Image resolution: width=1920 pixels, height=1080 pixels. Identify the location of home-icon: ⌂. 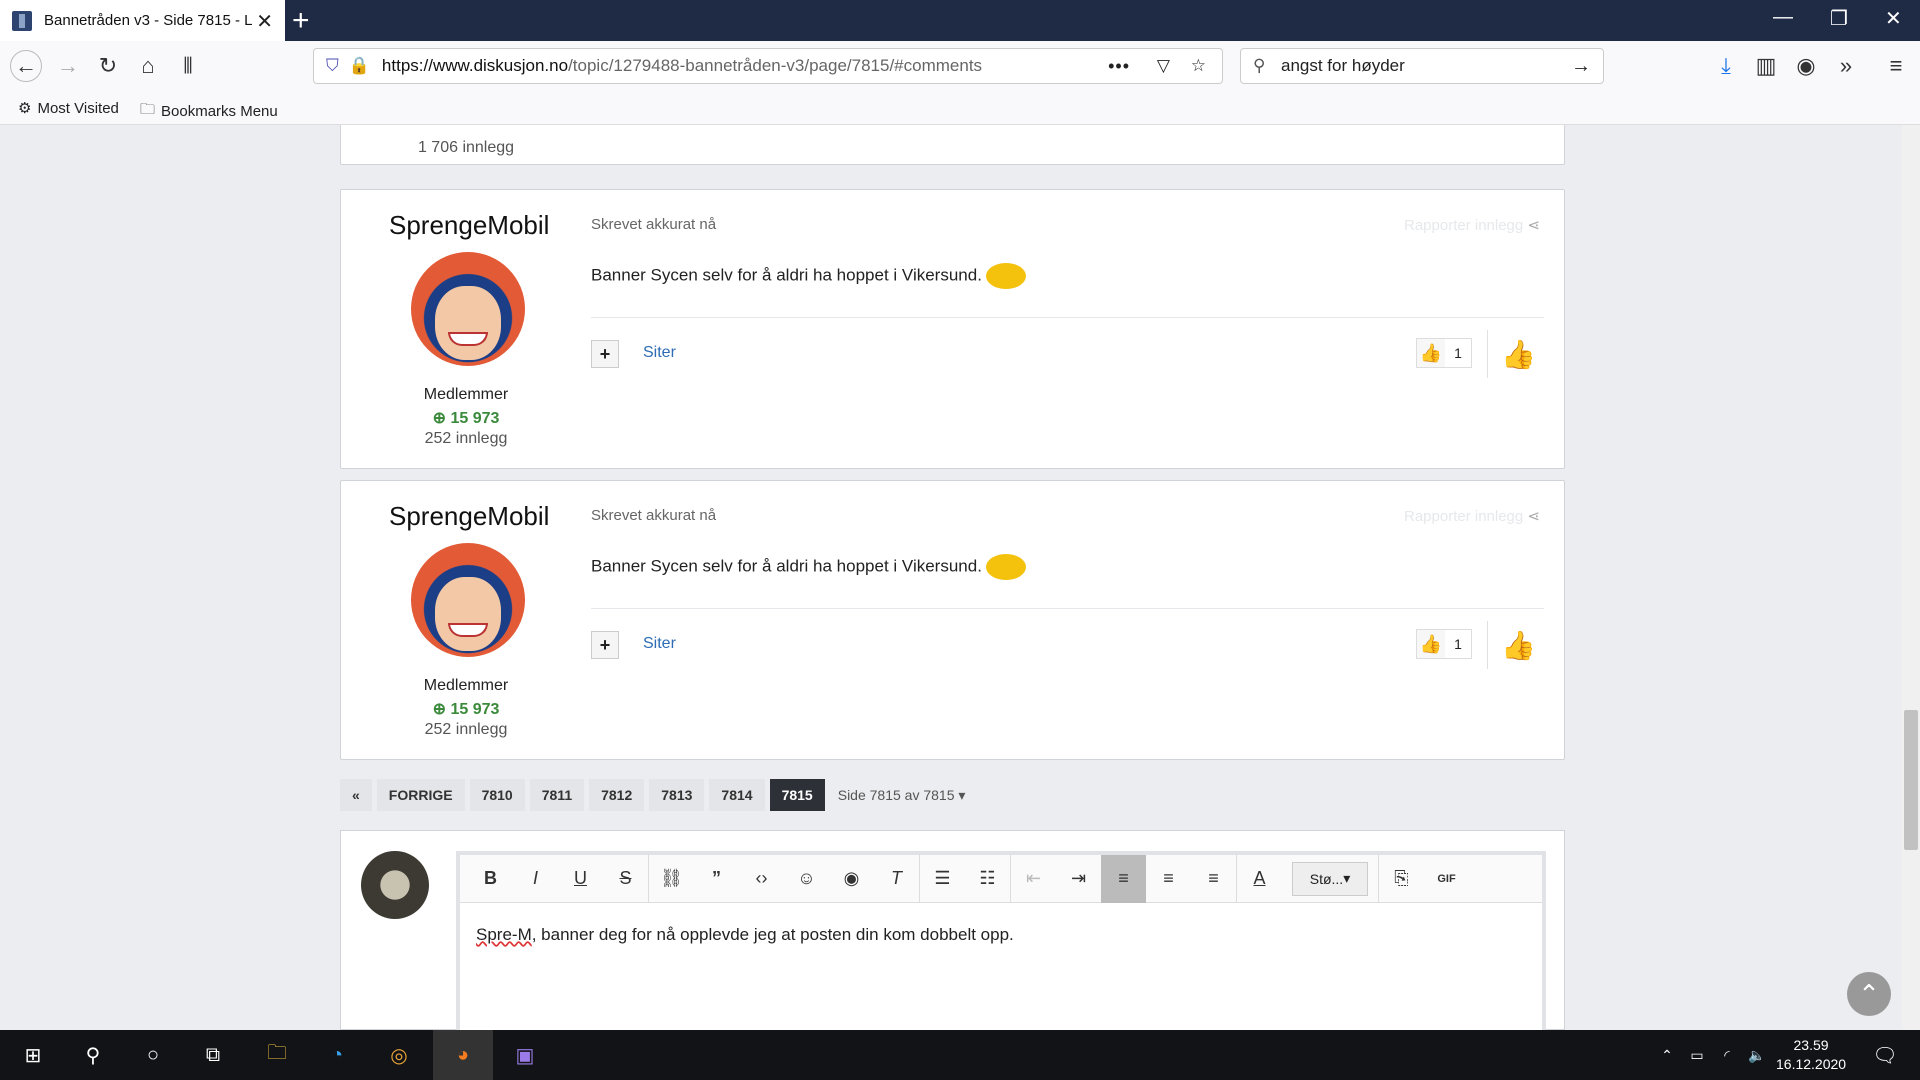
(148, 66).